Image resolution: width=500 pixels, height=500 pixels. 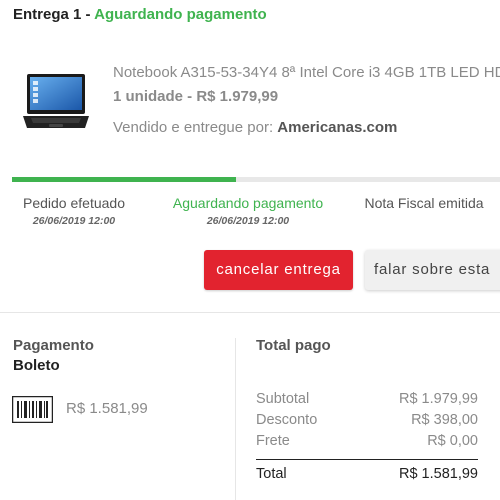 I want to click on step-pedido-efetuado: Pedido efetuado 26/06/2019 12:00, so click(x=74, y=211).